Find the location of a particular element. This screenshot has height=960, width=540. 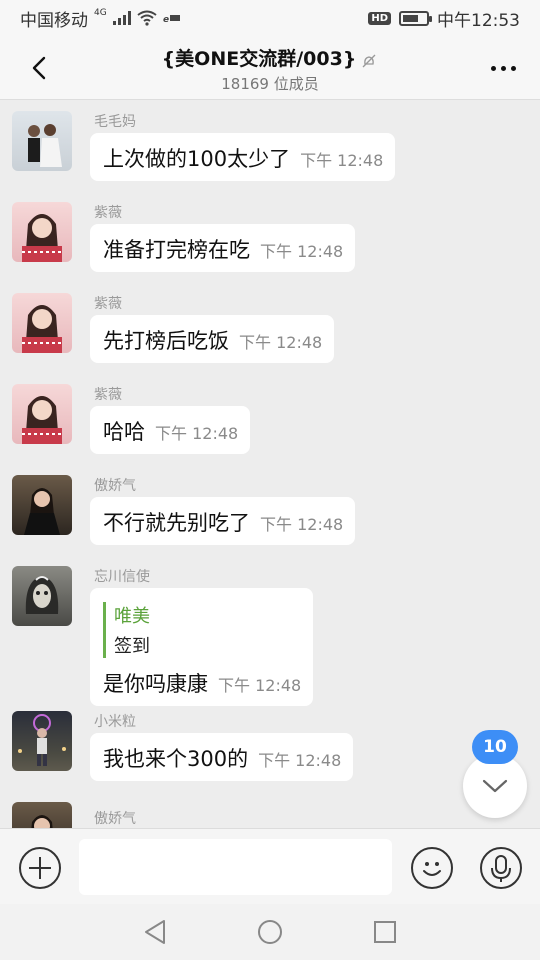

network-label: 4G is located at coordinates (100, 12).